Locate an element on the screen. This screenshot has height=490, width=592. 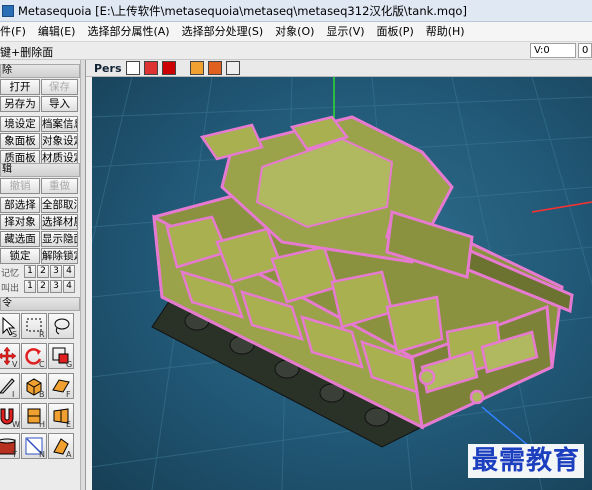
knife-tool-button: I is located at coordinates (10, 386).